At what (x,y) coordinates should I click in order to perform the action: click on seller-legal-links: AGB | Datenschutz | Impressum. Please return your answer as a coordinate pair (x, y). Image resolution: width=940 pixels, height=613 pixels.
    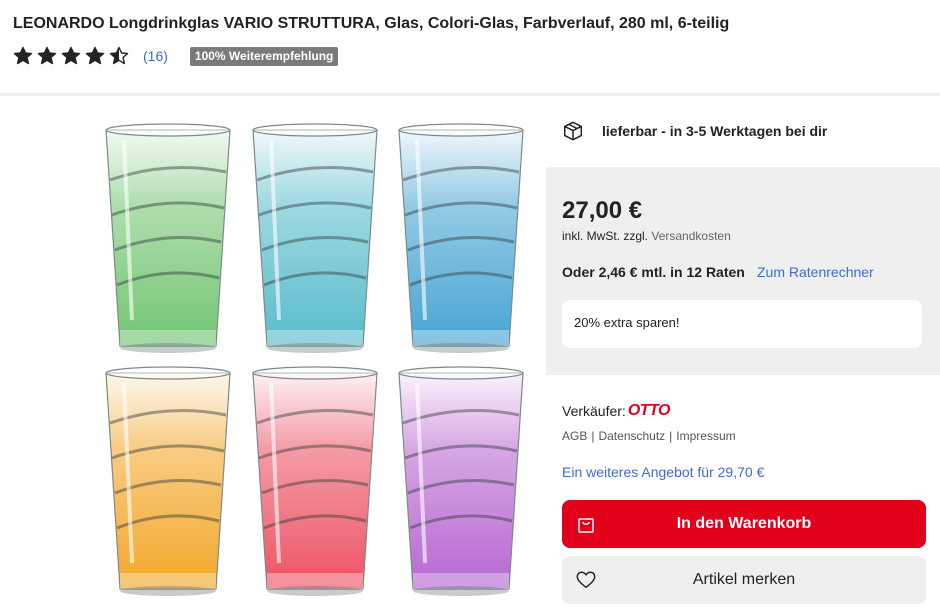
    Looking at the image, I should click on (649, 436).